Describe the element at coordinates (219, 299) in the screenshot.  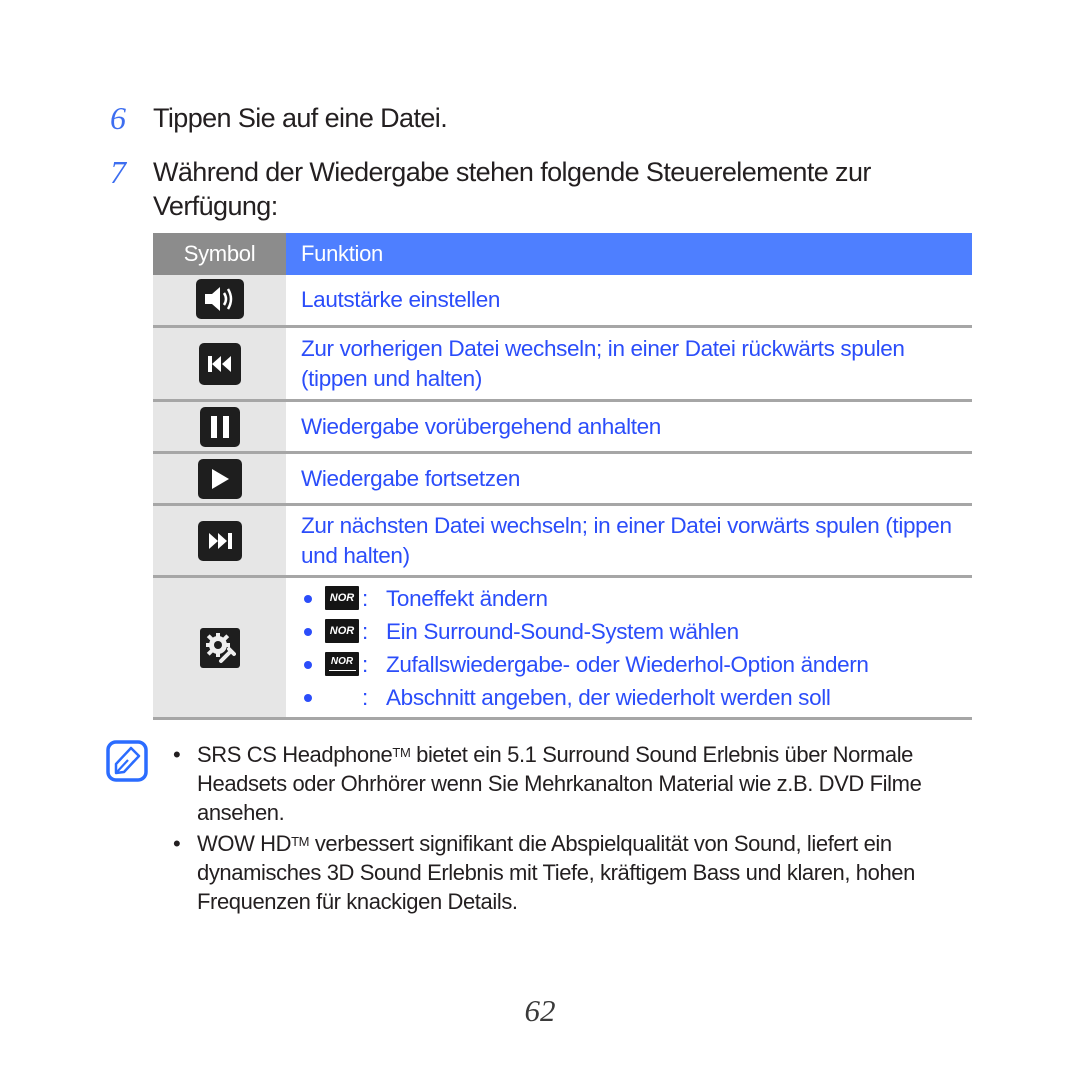
I see `volume-icon` at that location.